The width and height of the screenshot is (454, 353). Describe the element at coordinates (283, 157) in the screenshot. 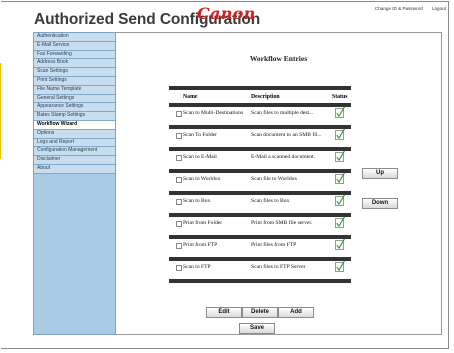

I see `workflow-description: E-Mail a scanned document.` at that location.